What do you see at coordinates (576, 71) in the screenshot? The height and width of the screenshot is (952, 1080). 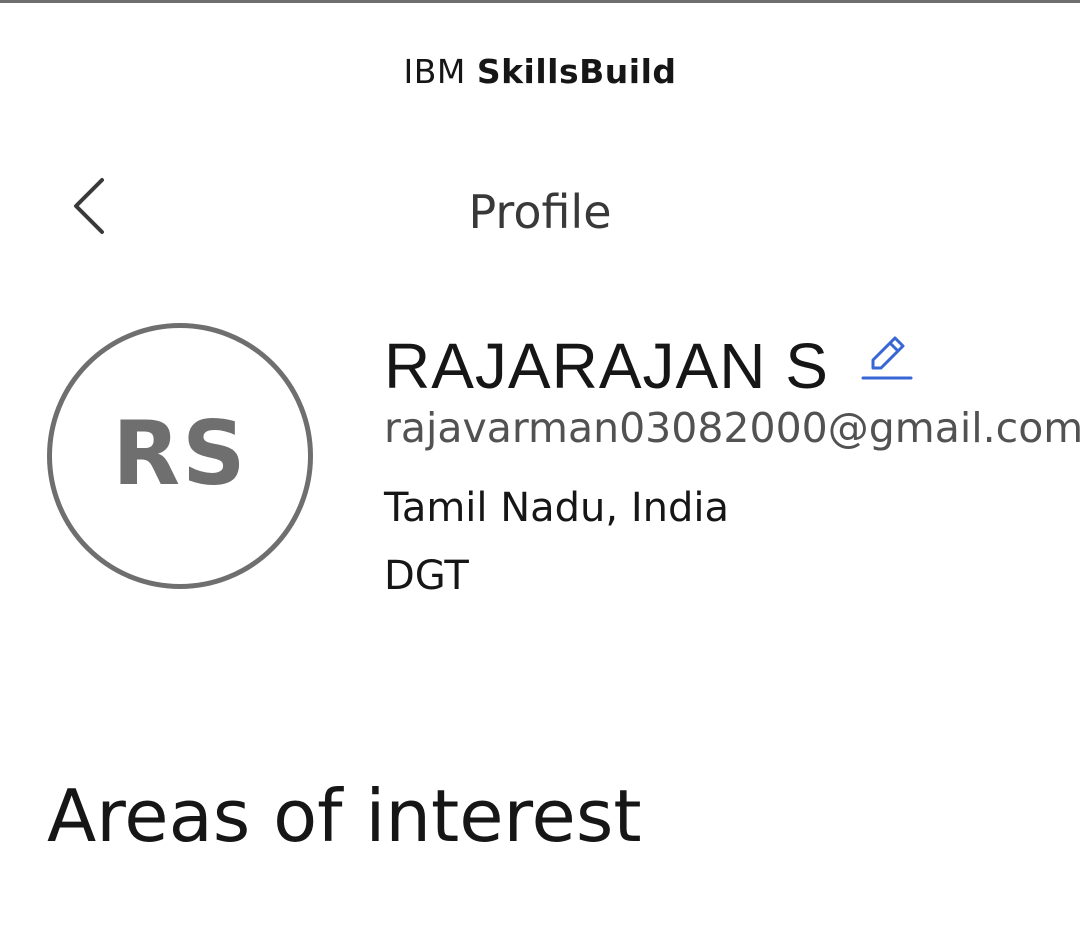 I see `brand-name: SkillsBuild` at bounding box center [576, 71].